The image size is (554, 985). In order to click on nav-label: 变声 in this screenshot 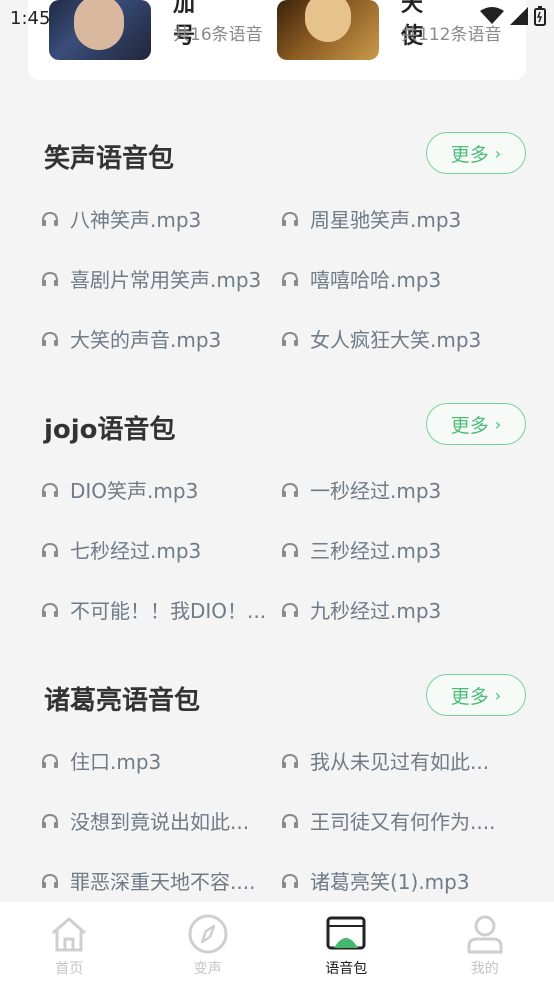, I will do `click(207, 969)`.